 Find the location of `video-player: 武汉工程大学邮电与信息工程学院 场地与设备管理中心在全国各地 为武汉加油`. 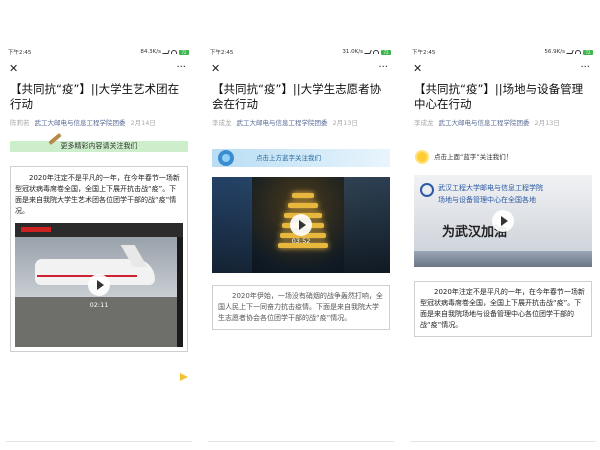

video-player: 武汉工程大学邮电与信息工程学院 场地与设备管理中心在全国各地 为武汉加油 is located at coordinates (503, 221).